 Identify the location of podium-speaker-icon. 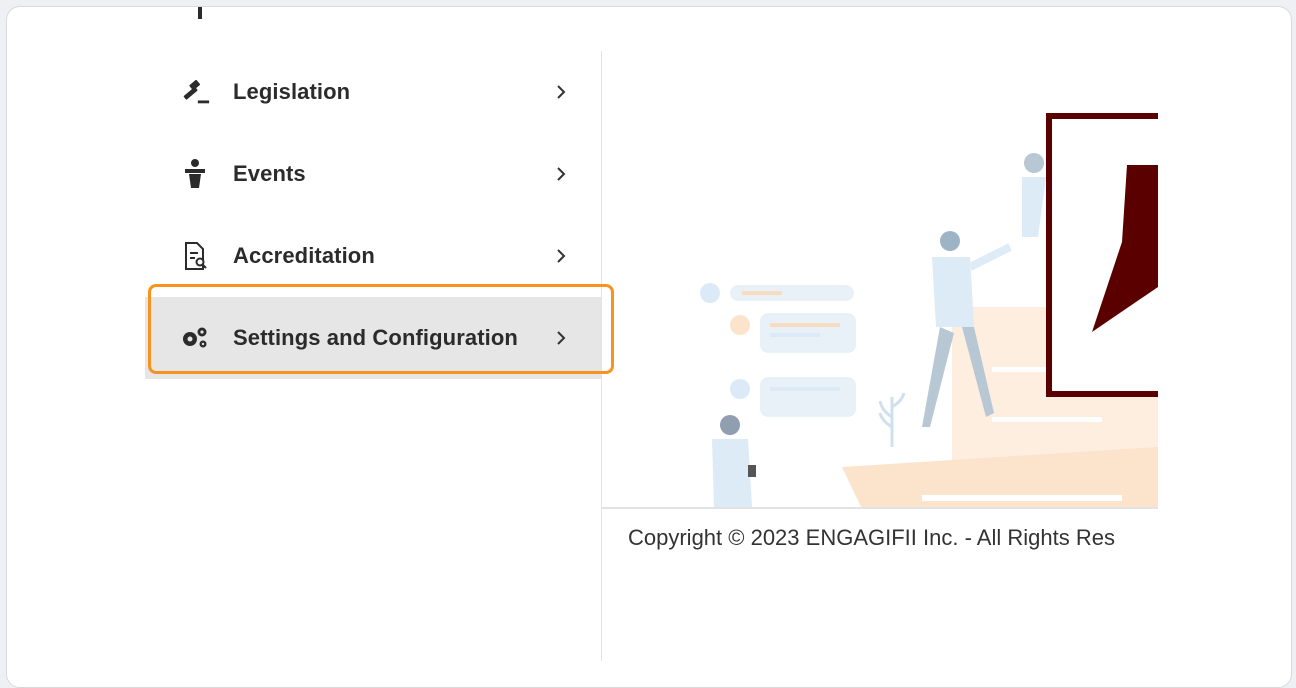
(195, 174).